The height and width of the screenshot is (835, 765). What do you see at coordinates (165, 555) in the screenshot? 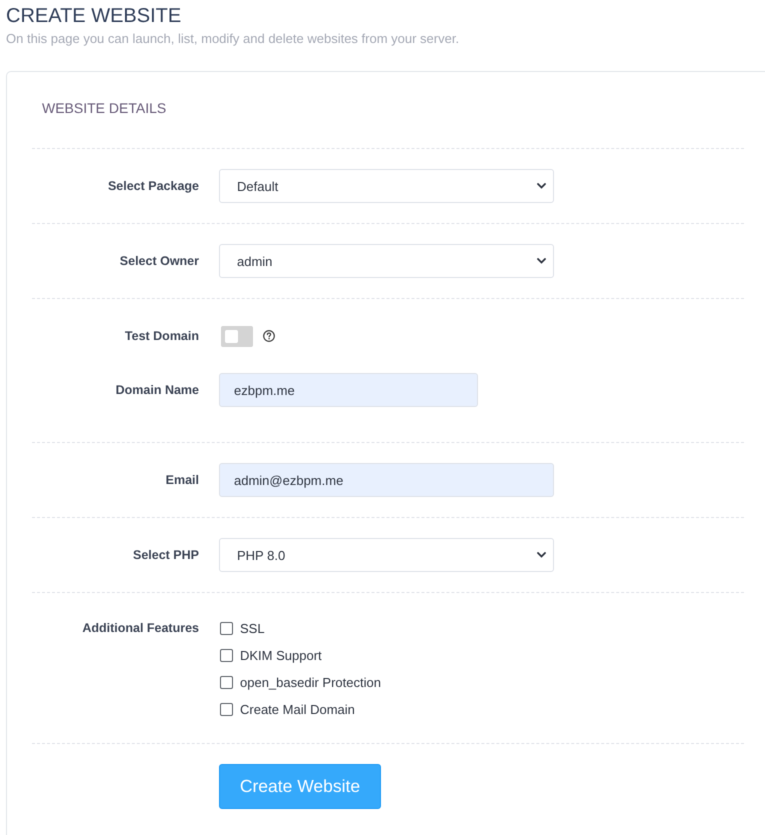
I see `field-label: Select PHP` at bounding box center [165, 555].